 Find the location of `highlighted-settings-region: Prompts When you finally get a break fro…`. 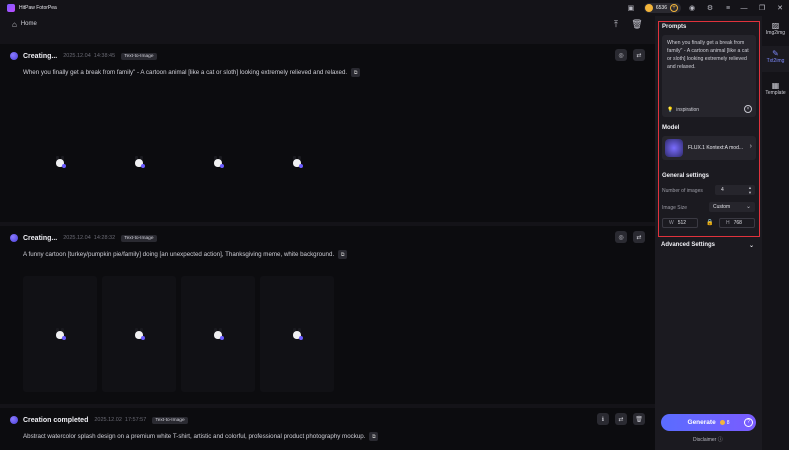

highlighted-settings-region: Prompts When you finally get a break fro… is located at coordinates (709, 129).